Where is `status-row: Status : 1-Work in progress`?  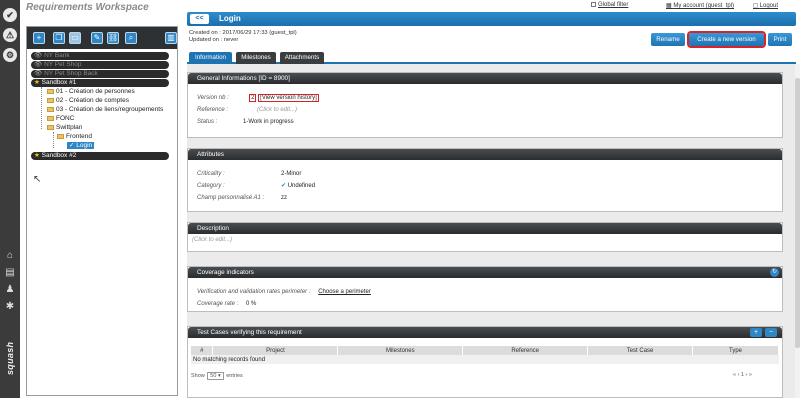 status-row: Status : 1-Work in progress is located at coordinates (245, 122).